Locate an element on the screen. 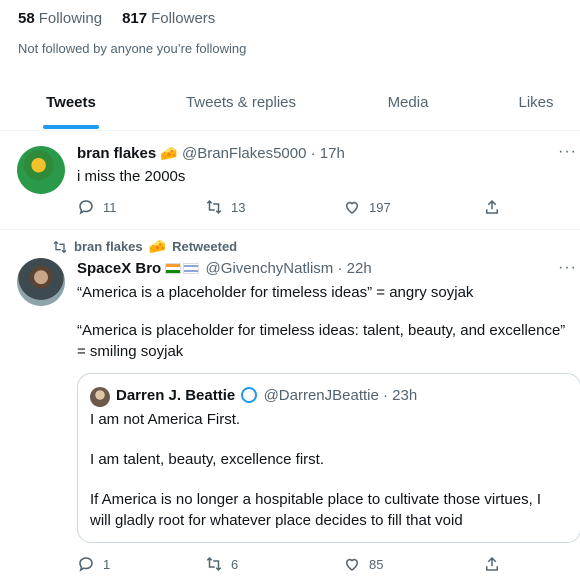 The height and width of the screenshot is (585, 580). tweet-header: bran flakes 🧀 @BranFlakes5000 · 17h is located at coordinates (211, 153).